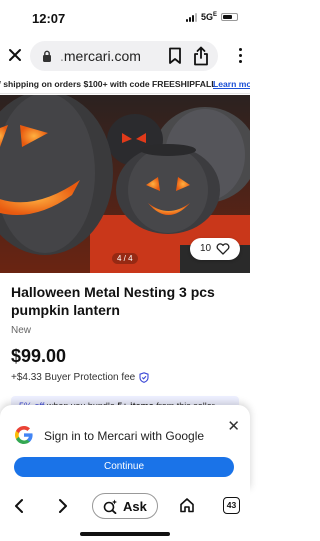 This screenshot has height=541, width=320. I want to click on signal-icon, so click(191, 17).